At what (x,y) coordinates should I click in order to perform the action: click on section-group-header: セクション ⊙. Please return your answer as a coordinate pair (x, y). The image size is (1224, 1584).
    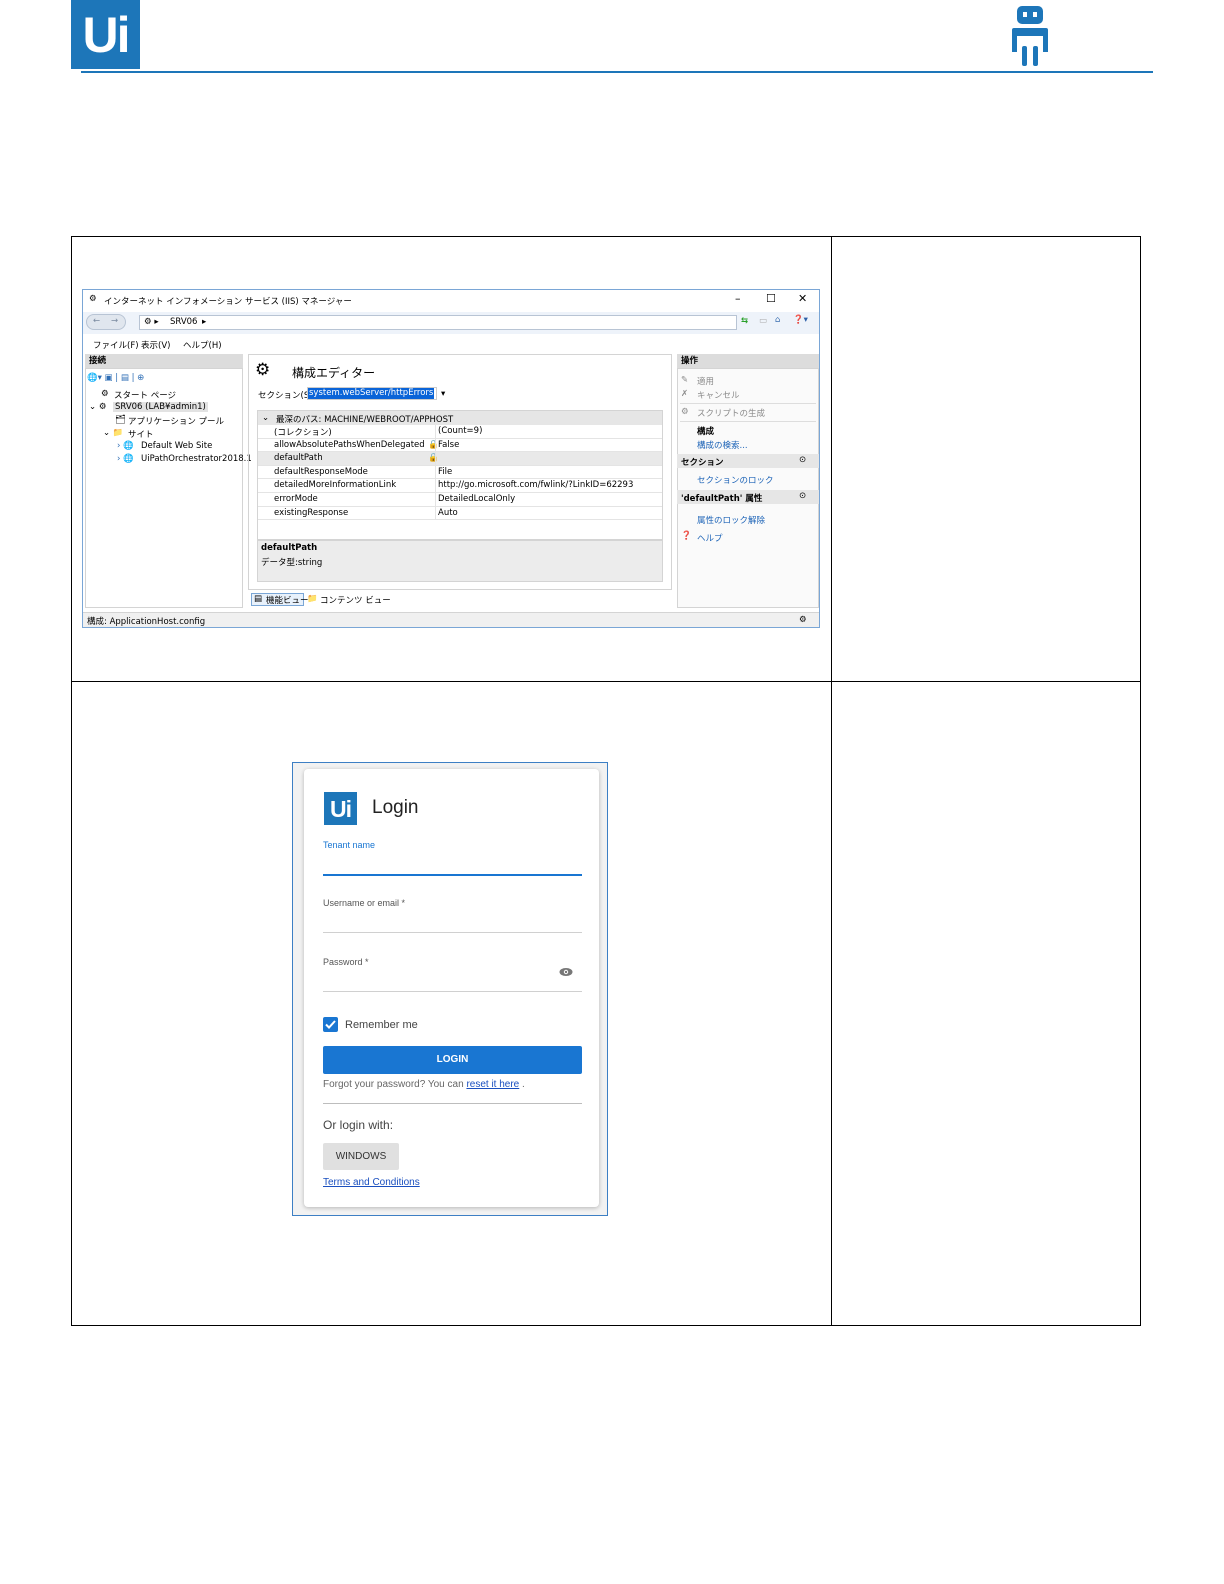
    Looking at the image, I should click on (748, 461).